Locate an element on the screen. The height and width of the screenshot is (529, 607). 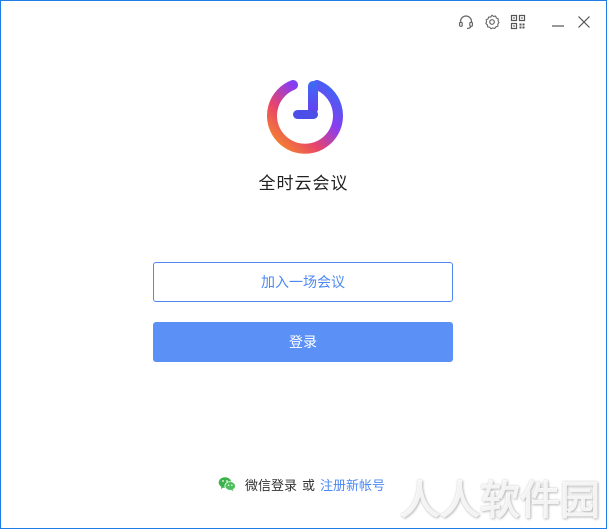
register-link: 注册新帐号 is located at coordinates (352, 484).